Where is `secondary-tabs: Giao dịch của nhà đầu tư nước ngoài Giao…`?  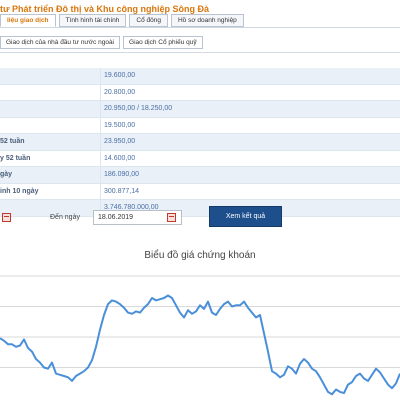 secondary-tabs: Giao dịch của nhà đầu tư nước ngoài Giao… is located at coordinates (101, 42).